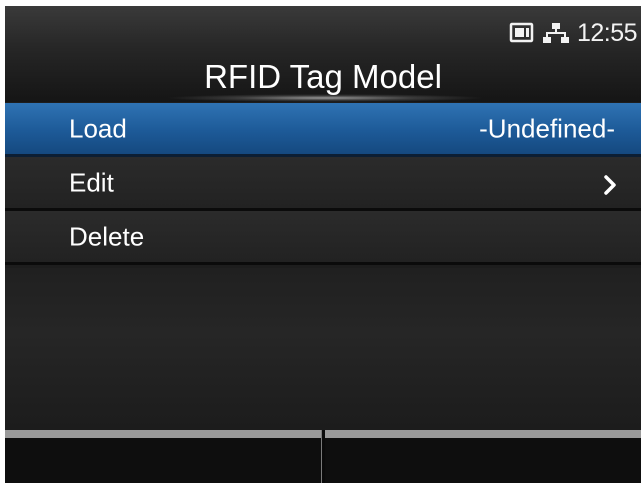 The image size is (641, 483). I want to click on page-title: RFID Tag Model, so click(323, 76).